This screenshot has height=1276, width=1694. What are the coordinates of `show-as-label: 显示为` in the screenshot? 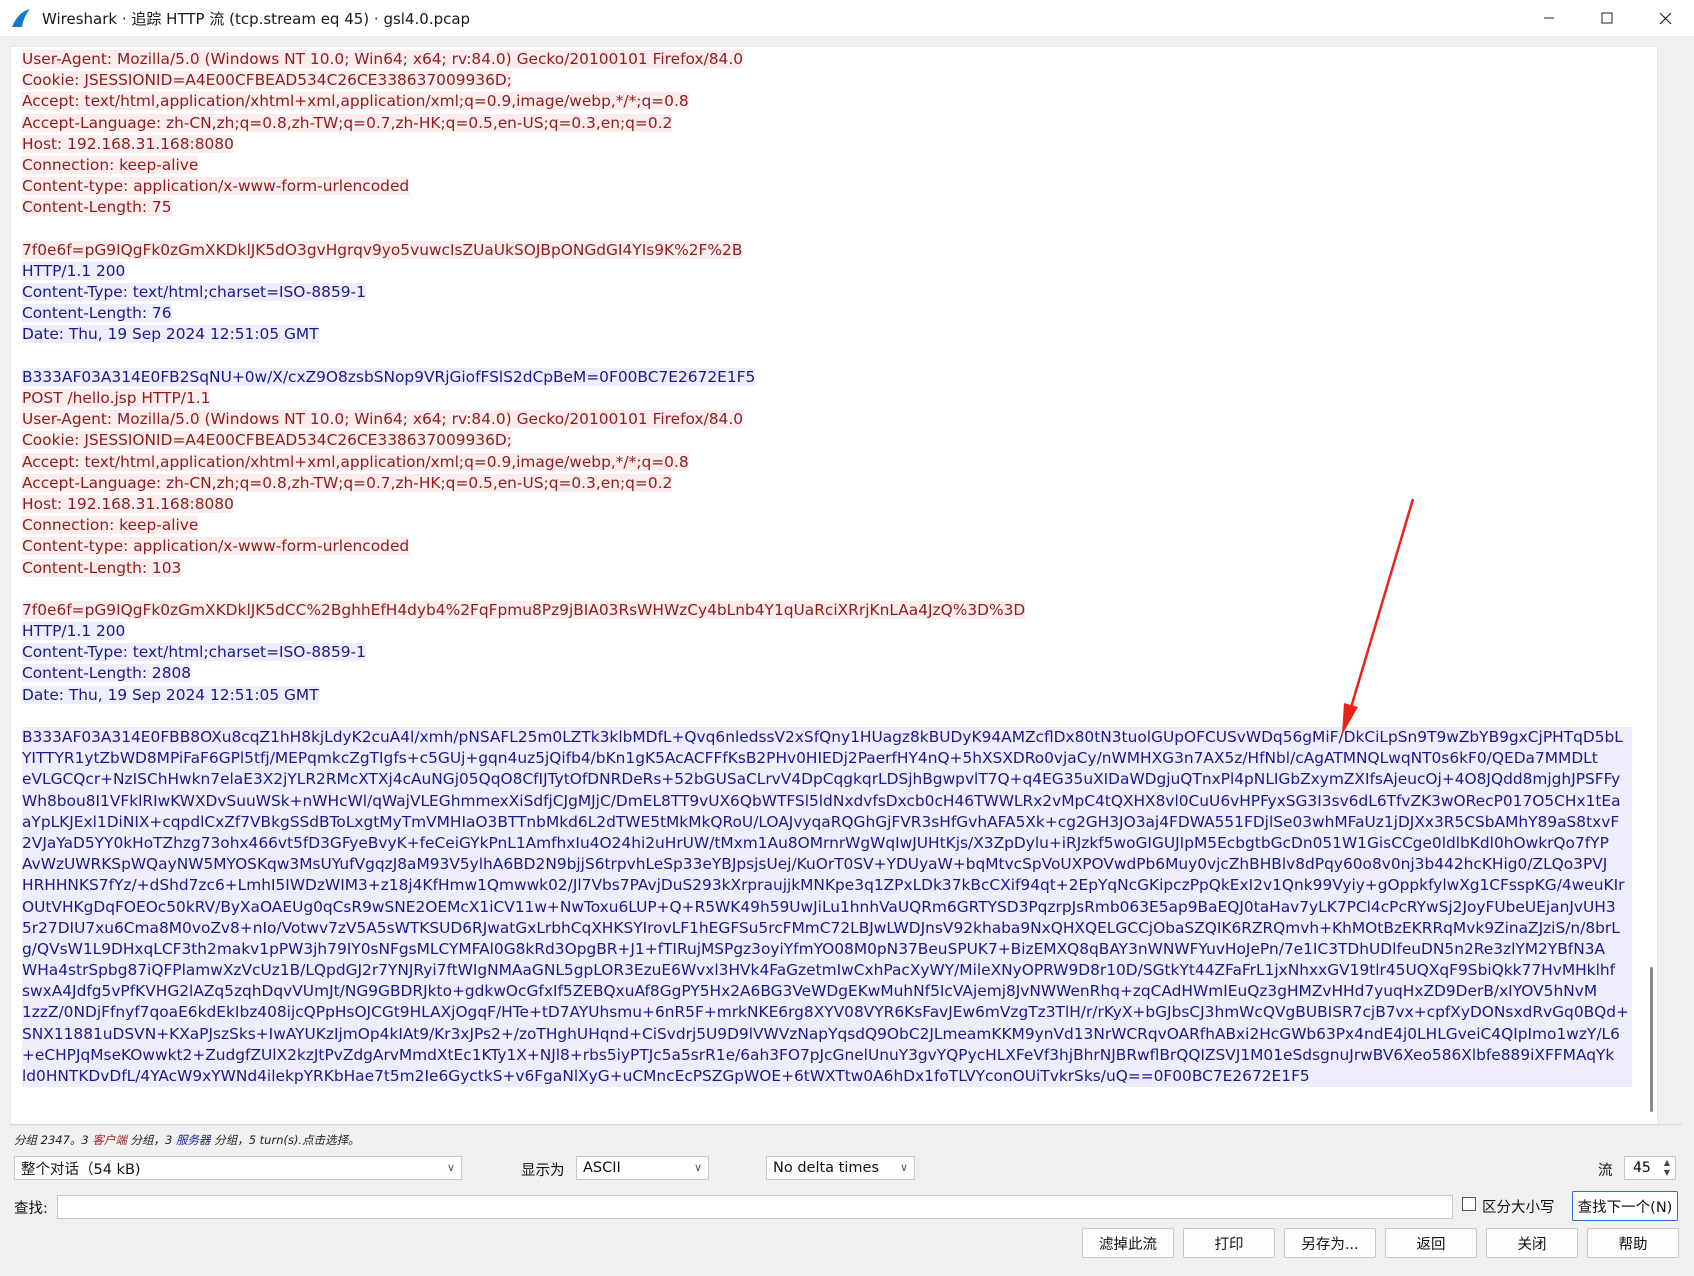 It's located at (543, 1171).